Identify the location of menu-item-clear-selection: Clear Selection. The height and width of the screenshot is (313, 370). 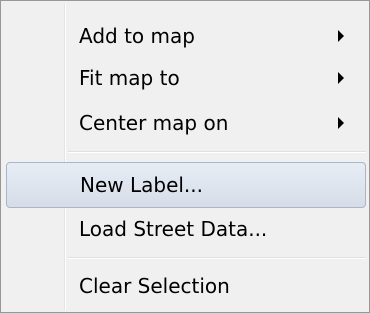
(186, 286).